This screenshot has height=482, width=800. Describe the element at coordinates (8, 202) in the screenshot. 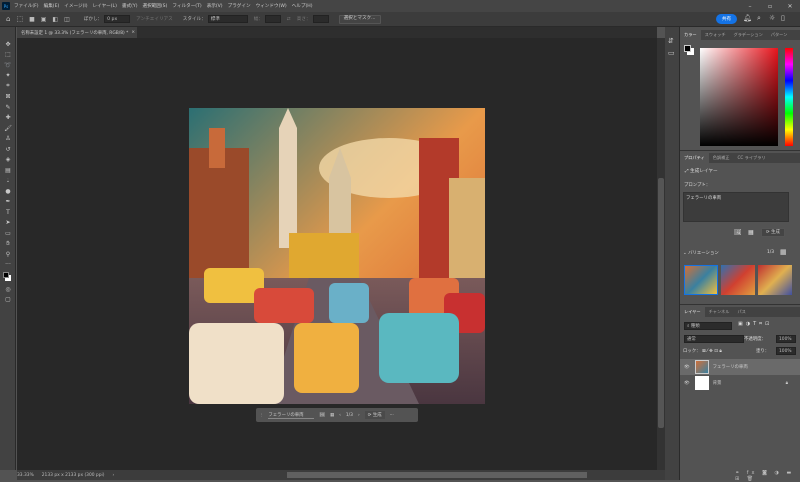

I see `pen-tool-icon: ✒` at that location.